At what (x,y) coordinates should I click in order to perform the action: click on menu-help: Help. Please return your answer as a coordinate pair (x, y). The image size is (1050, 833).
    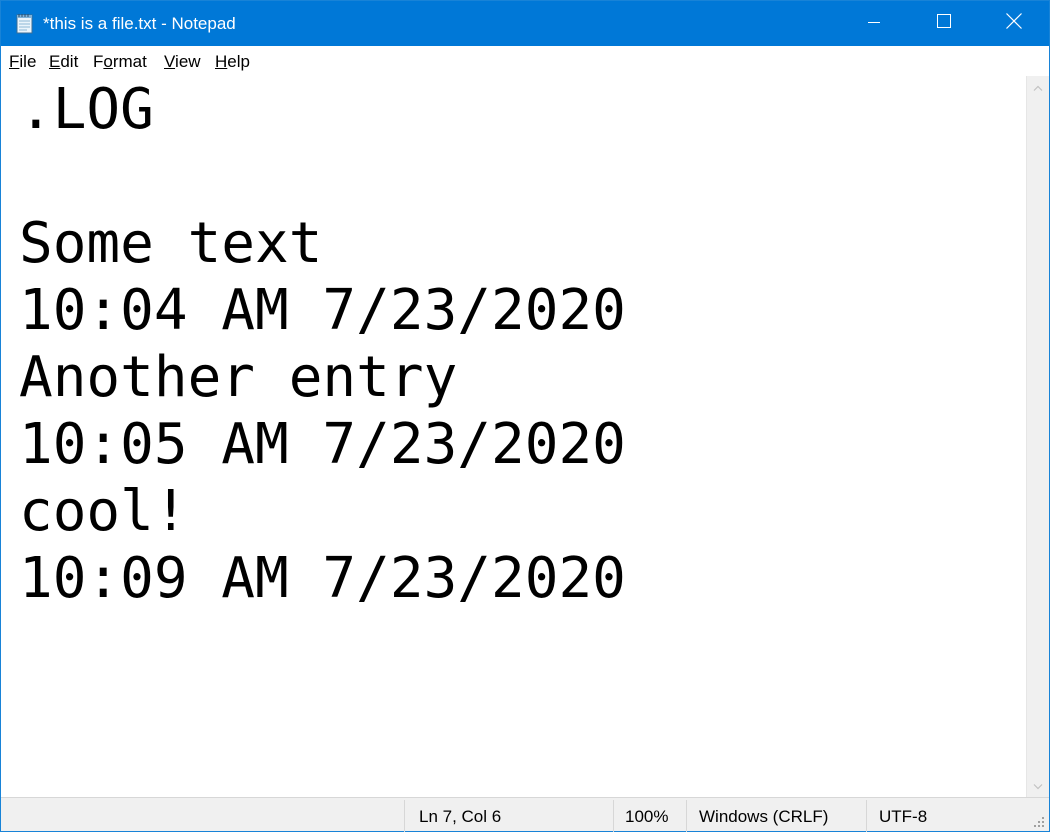
    Looking at the image, I should click on (232, 62).